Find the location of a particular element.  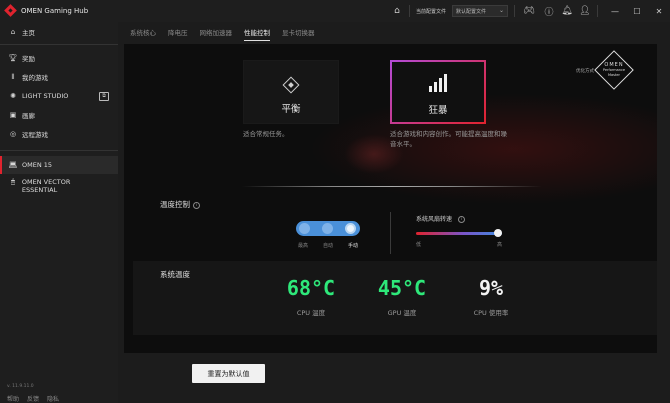

app-version: v. 11.9.11.0 is located at coordinates (20, 386).